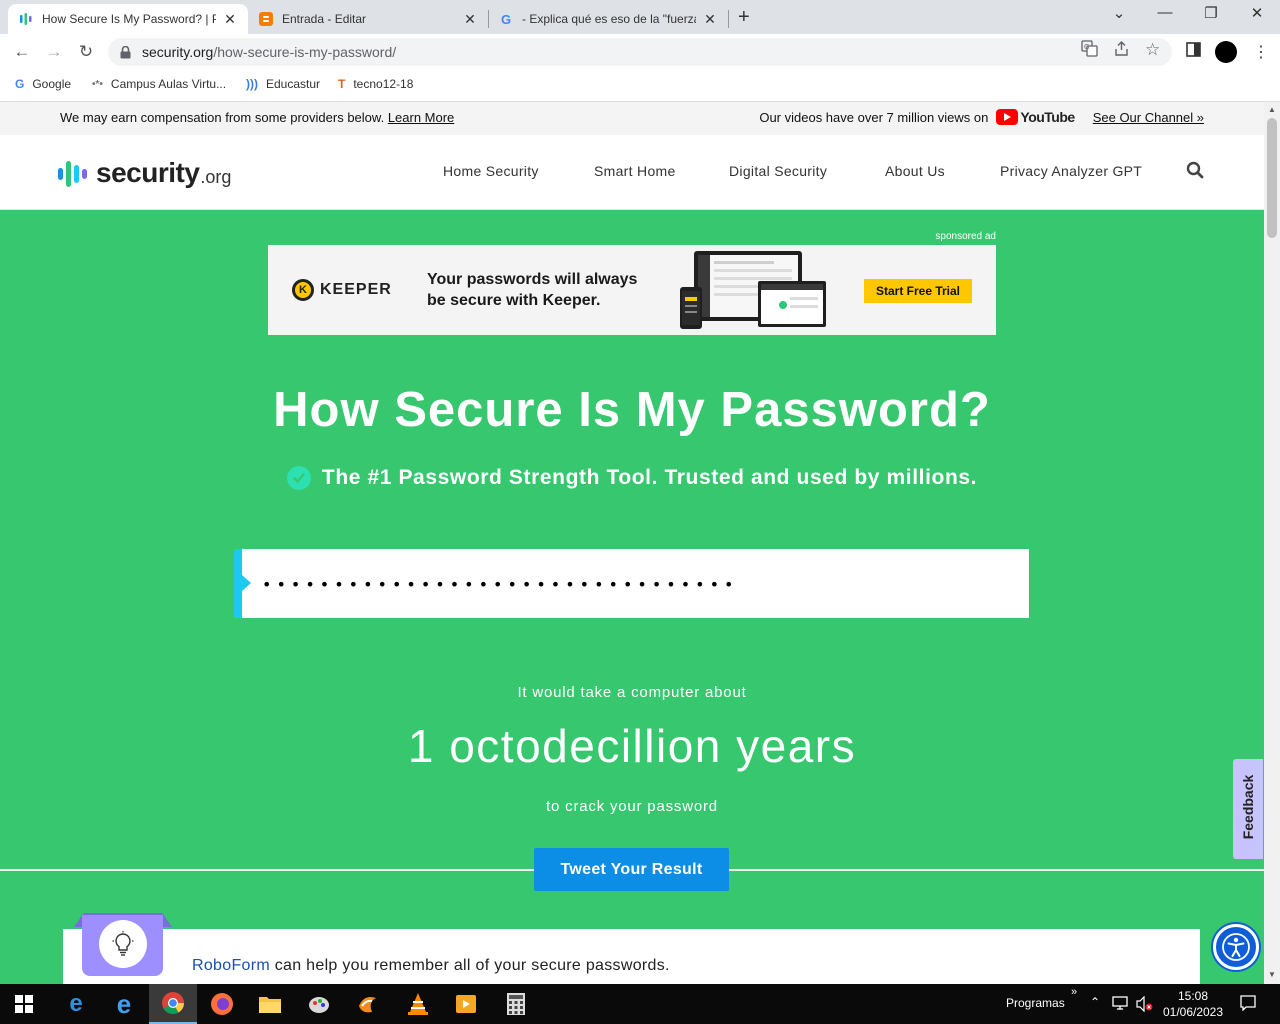  I want to click on password-box, so click(631, 583).